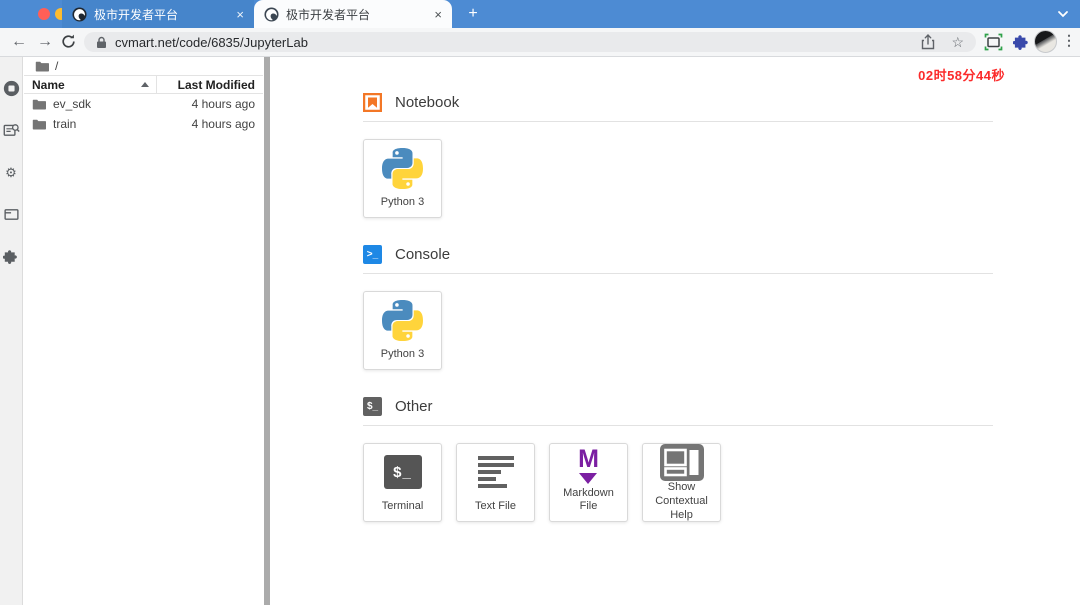 The height and width of the screenshot is (605, 1080). Describe the element at coordinates (65, 124) in the screenshot. I see `file-name: train` at that location.